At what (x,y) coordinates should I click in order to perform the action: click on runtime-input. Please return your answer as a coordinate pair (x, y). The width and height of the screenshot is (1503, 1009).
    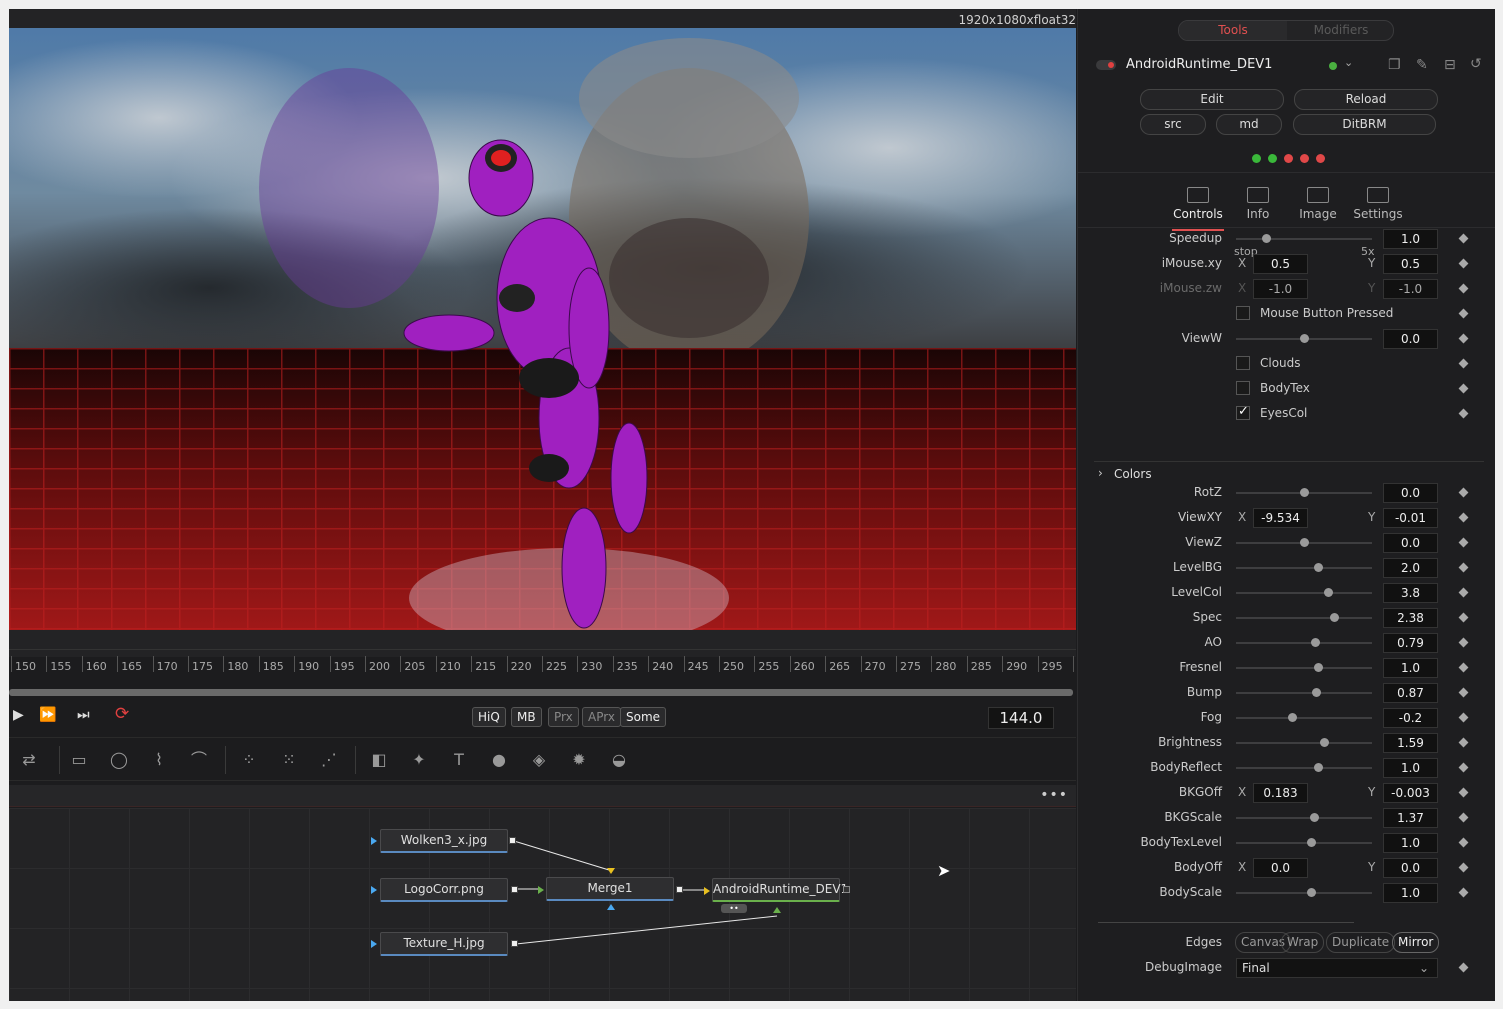
    Looking at the image, I should click on (707, 891).